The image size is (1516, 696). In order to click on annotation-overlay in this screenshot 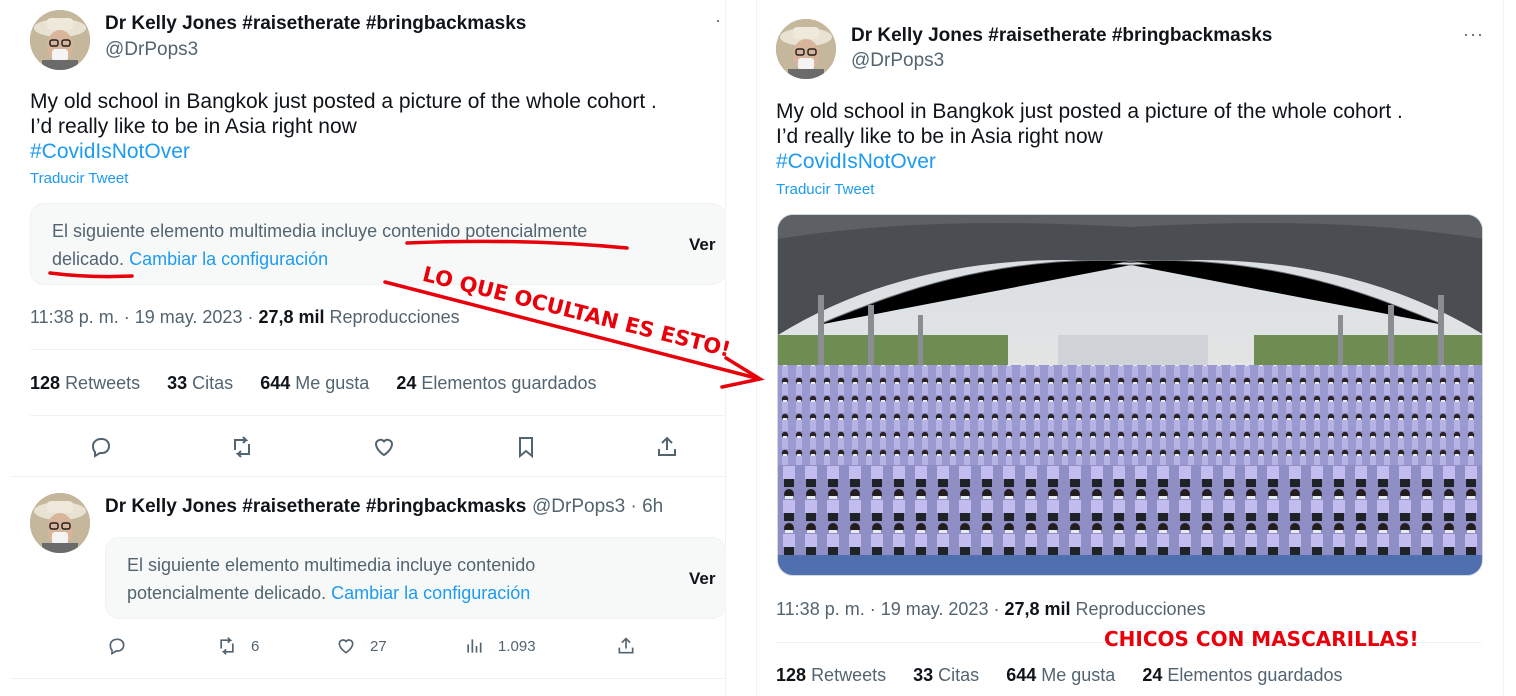, I will do `click(406, 314)`.